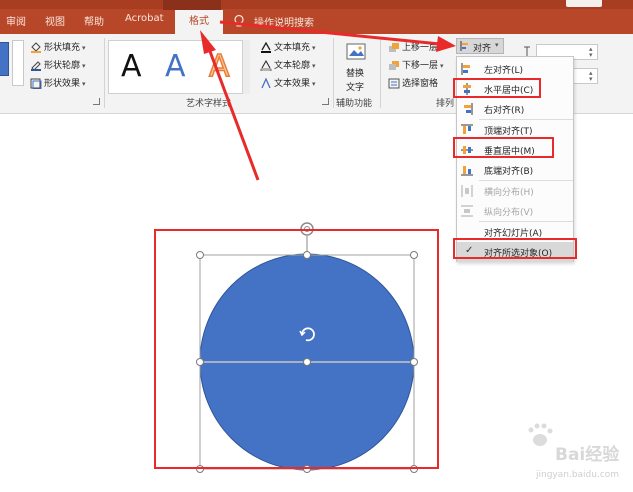 The height and width of the screenshot is (492, 633). I want to click on send-backward-icon, so click(394, 65).